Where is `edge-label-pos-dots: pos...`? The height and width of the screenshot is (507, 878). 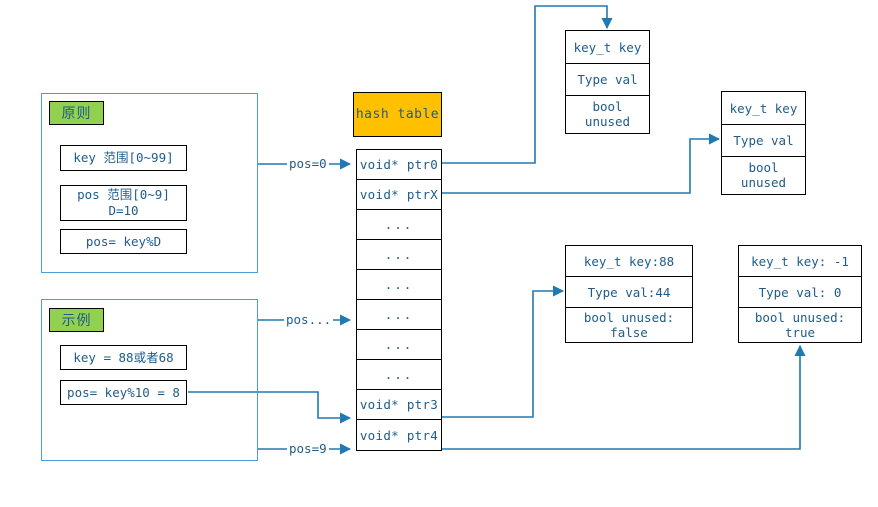
edge-label-pos-dots: pos... is located at coordinates (309, 319).